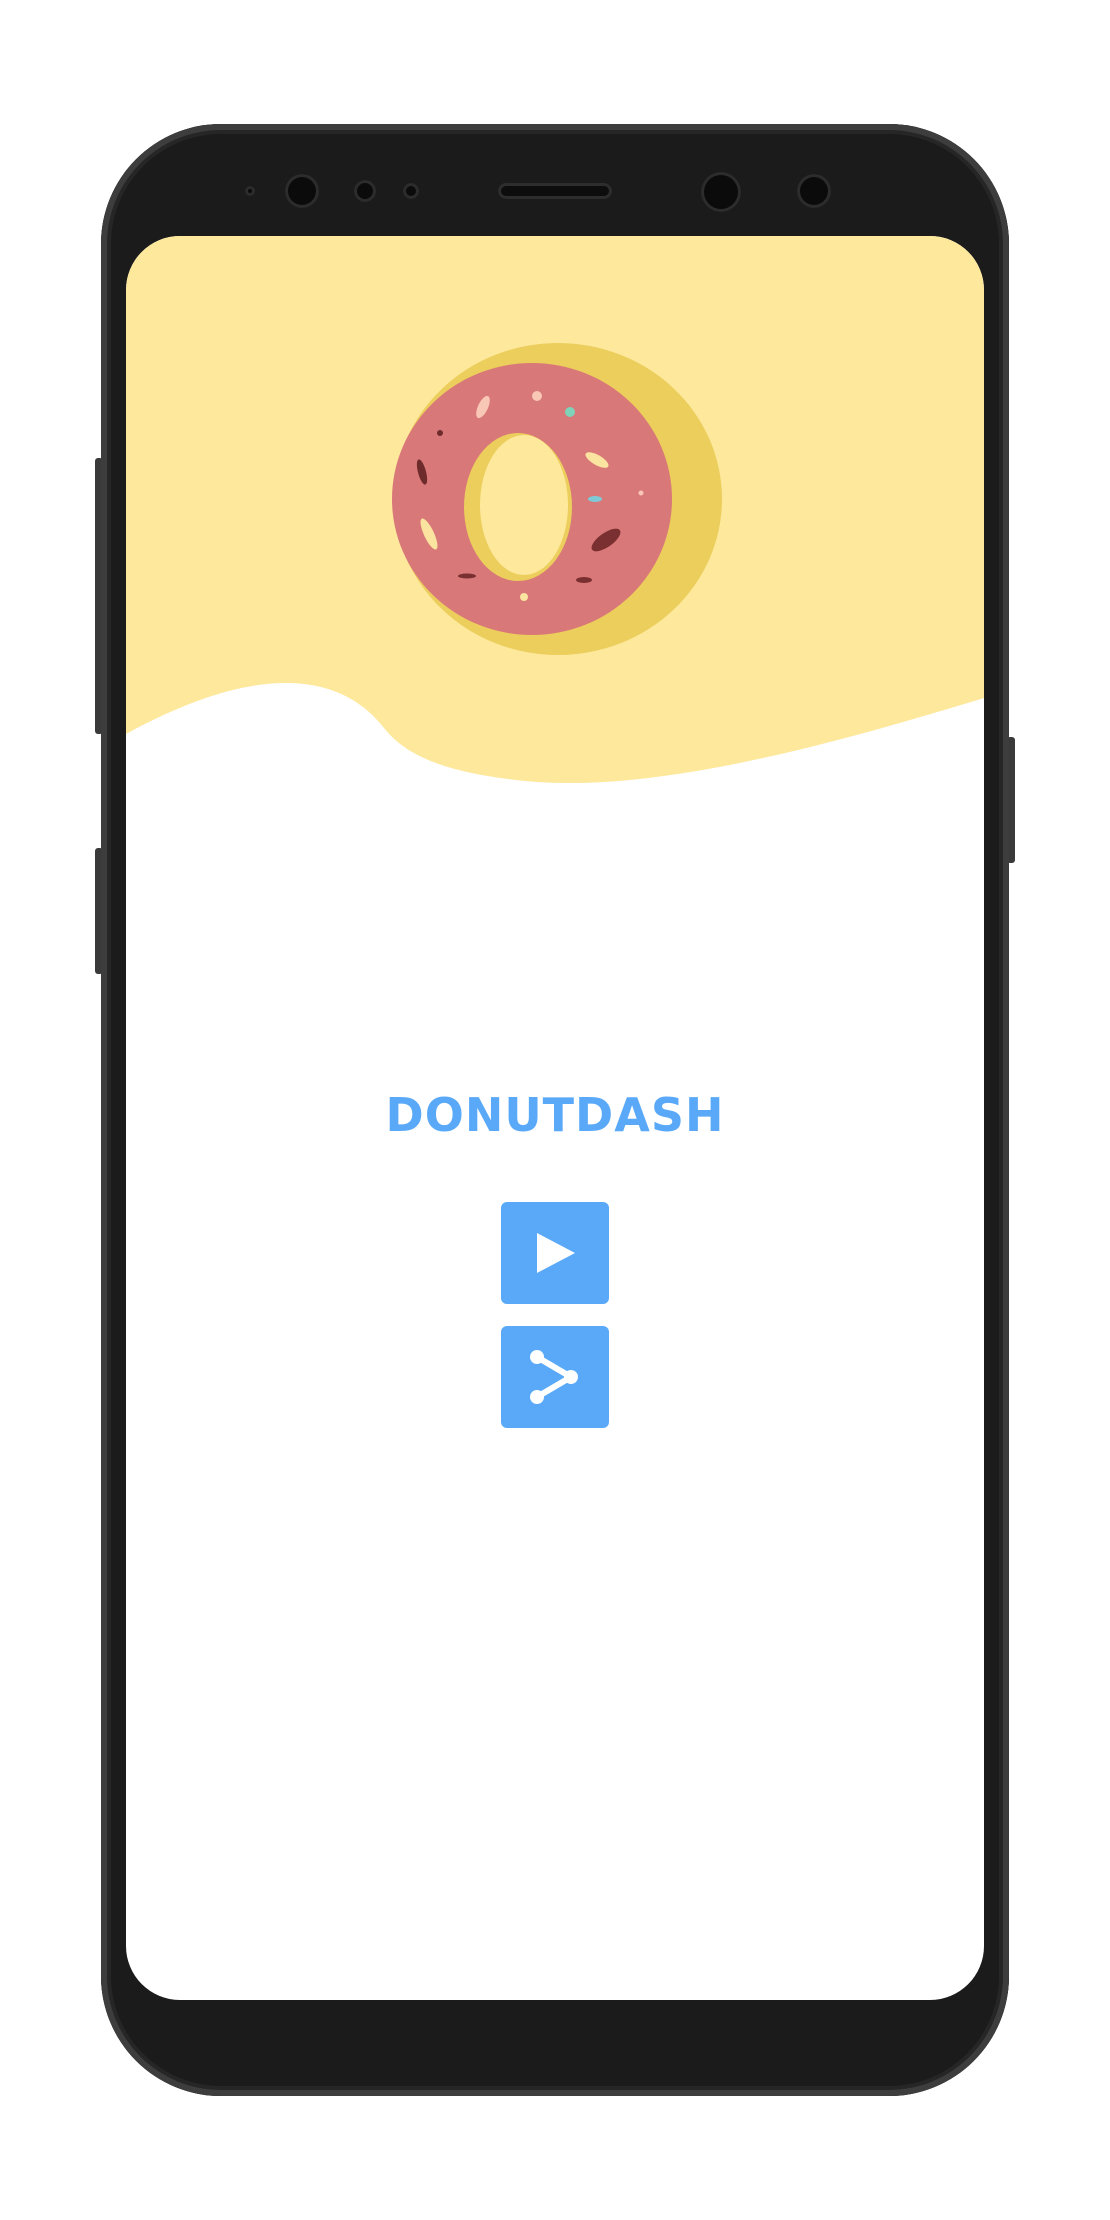 The image size is (1110, 2220). I want to click on donut-logo-icon, so click(557, 499).